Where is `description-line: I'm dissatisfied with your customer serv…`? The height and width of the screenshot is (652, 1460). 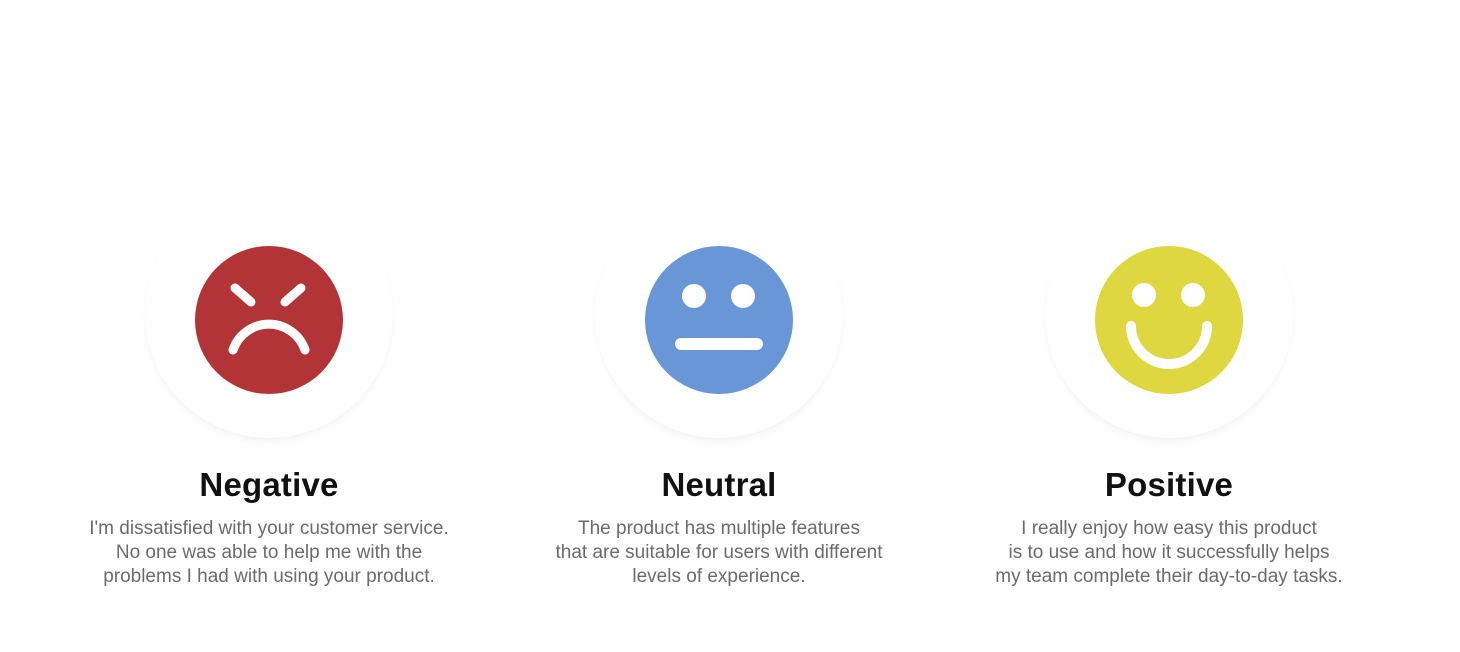
description-line: I'm dissatisfied with your customer serv… is located at coordinates (269, 528).